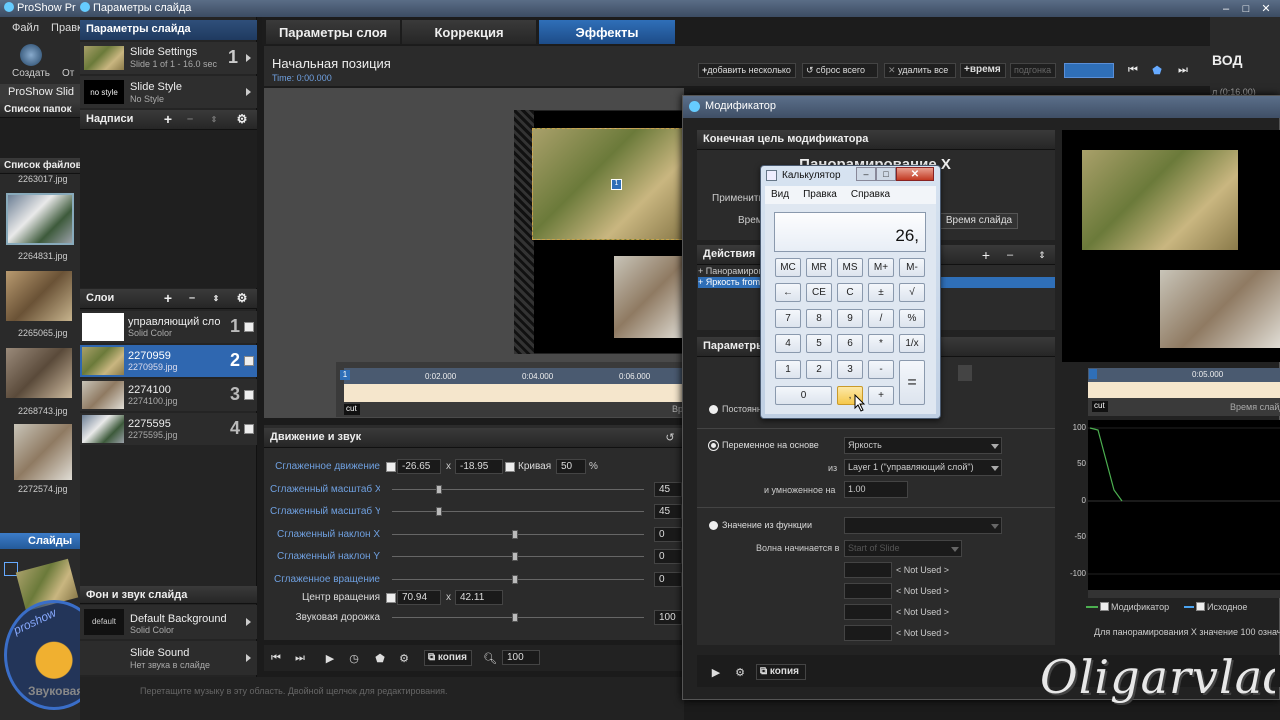 This screenshot has width=1280, height=720. What do you see at coordinates (788, 292) in the screenshot?
I see `calc-key-backspace: ←` at bounding box center [788, 292].